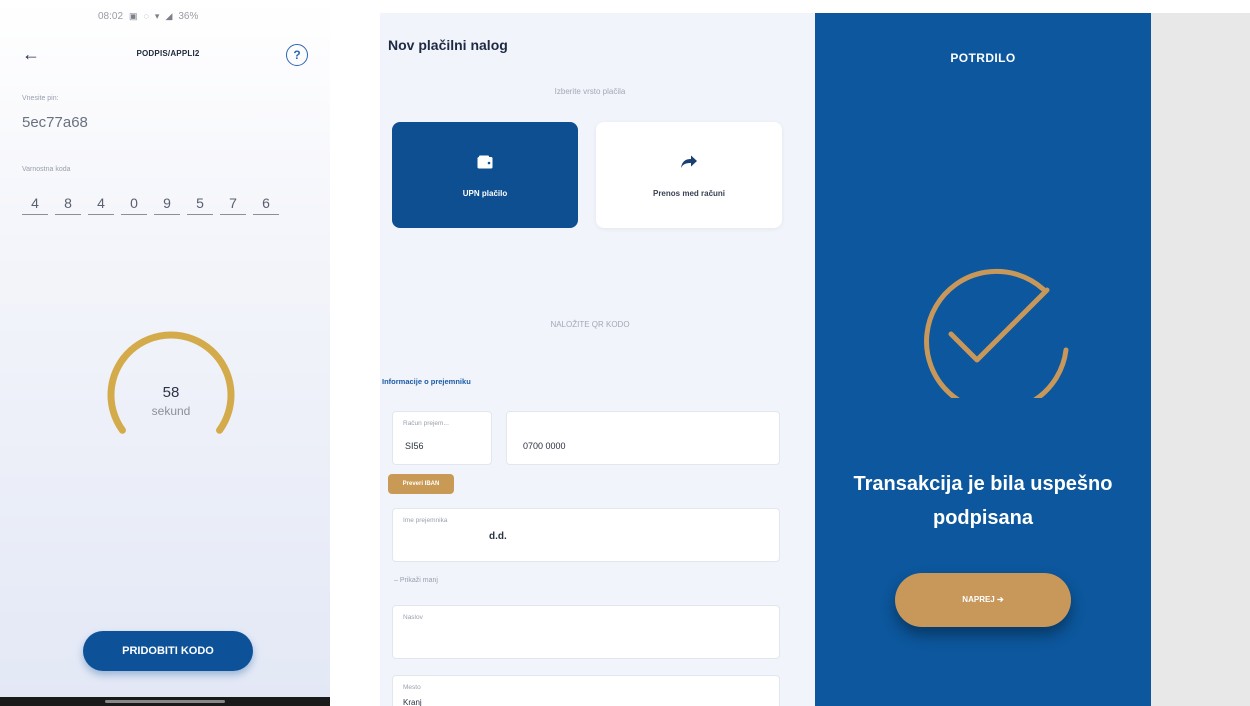 This screenshot has width=1250, height=706. Describe the element at coordinates (412, 702) in the screenshot. I see `field-value: Kranj` at that location.